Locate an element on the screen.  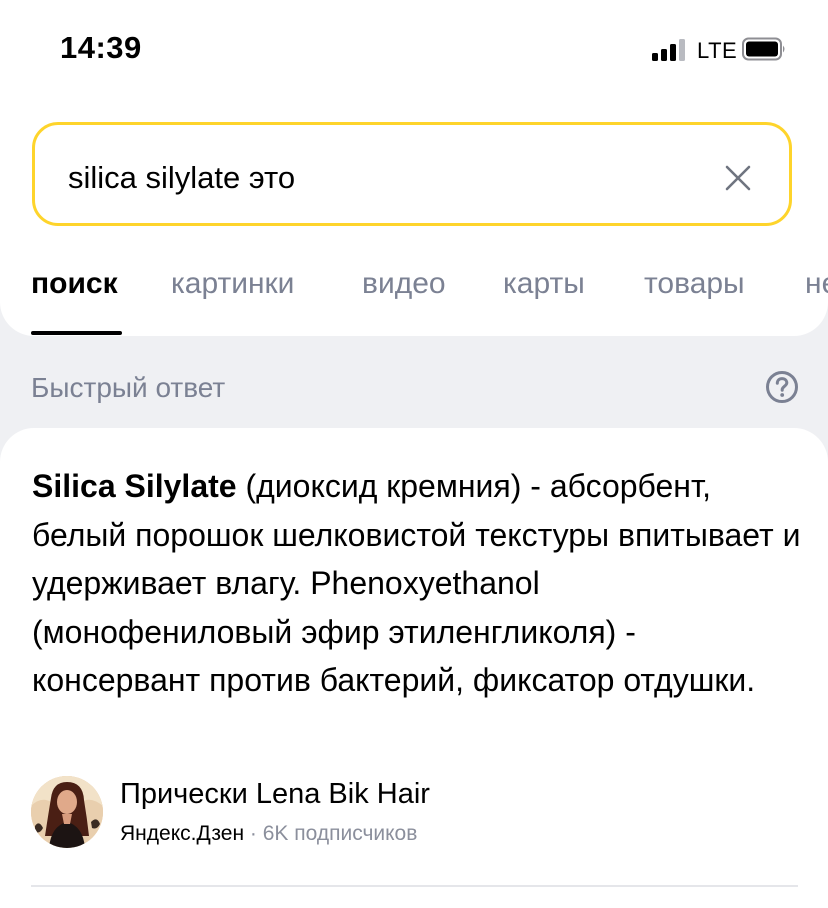
tab-search: поиск is located at coordinates (74, 284).